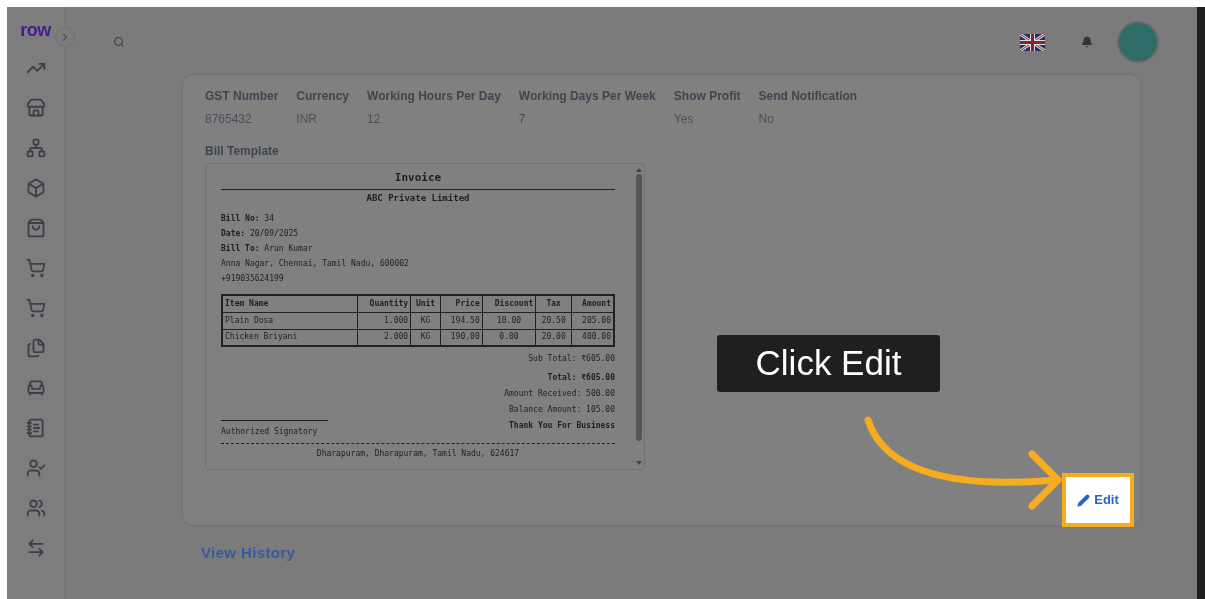  Describe the element at coordinates (509, 303) in the screenshot. I see `column-header: Discount` at that location.